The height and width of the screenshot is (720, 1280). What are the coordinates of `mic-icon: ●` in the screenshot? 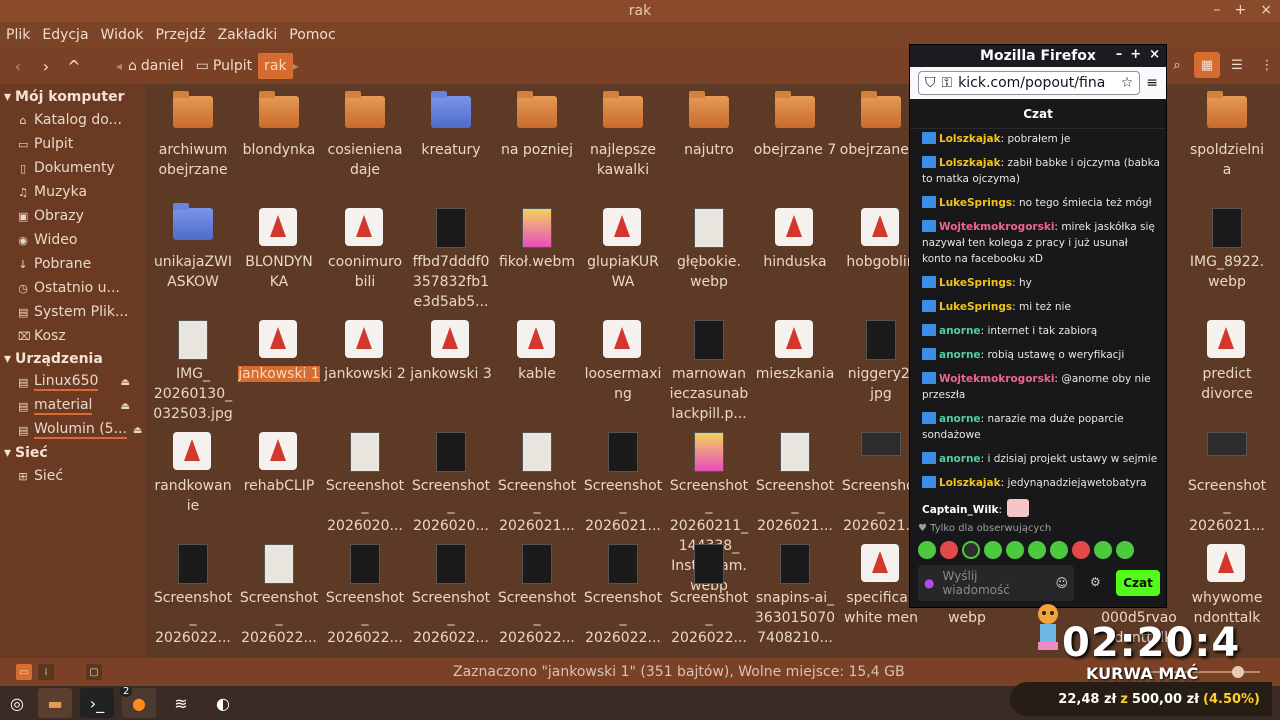 It's located at (929, 583).